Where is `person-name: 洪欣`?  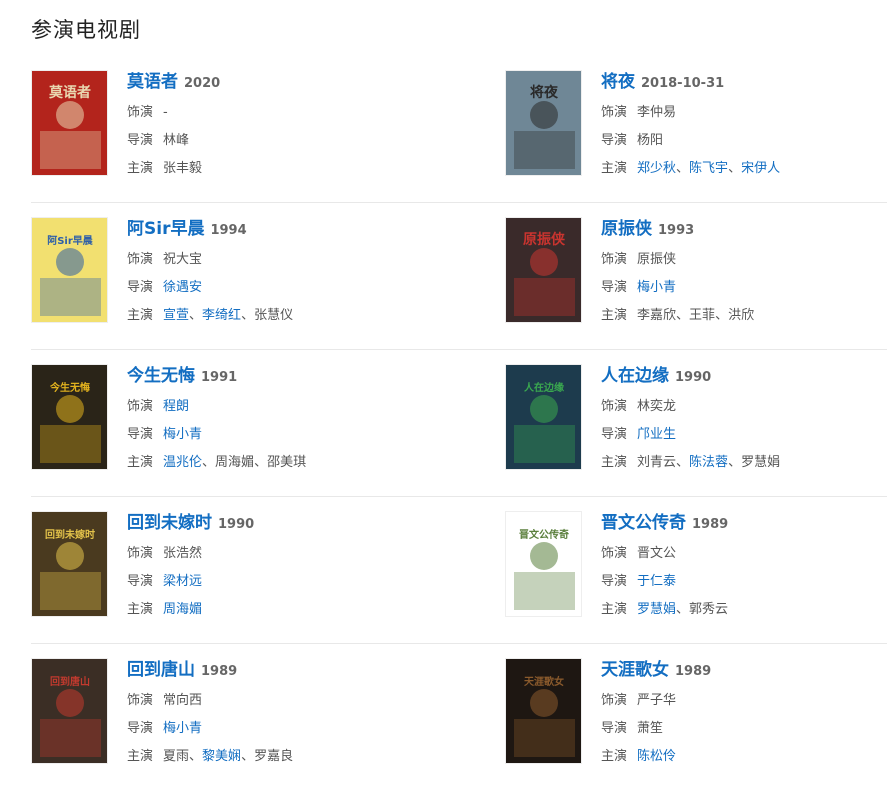
person-name: 洪欣 is located at coordinates (741, 315).